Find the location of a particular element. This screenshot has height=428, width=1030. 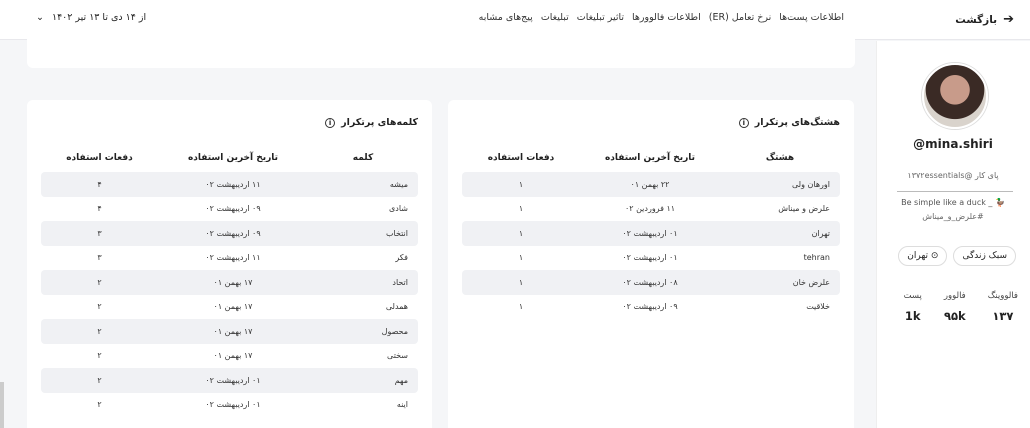

profile-stats: فالووینگ ۱۳۷ فالوور ۹۵k پست 1k is located at coordinates (961, 307).